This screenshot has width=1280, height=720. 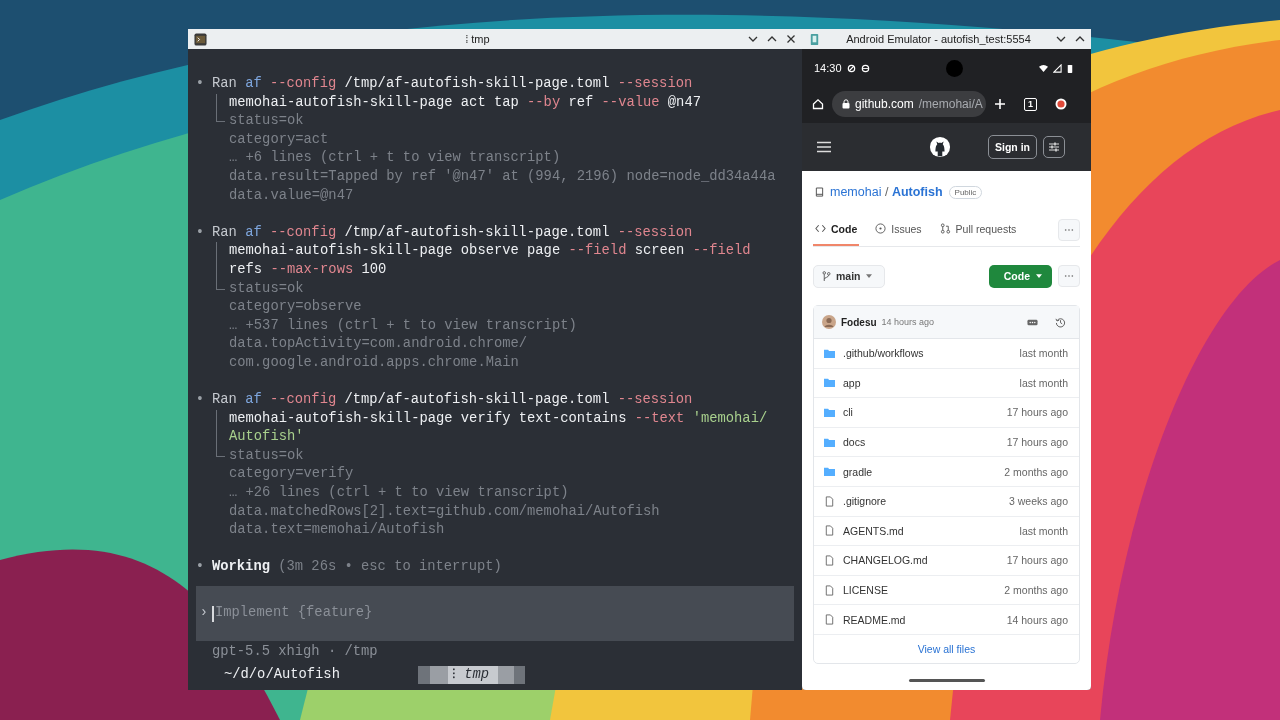 I want to click on avatar-icon, so click(x=829, y=322).